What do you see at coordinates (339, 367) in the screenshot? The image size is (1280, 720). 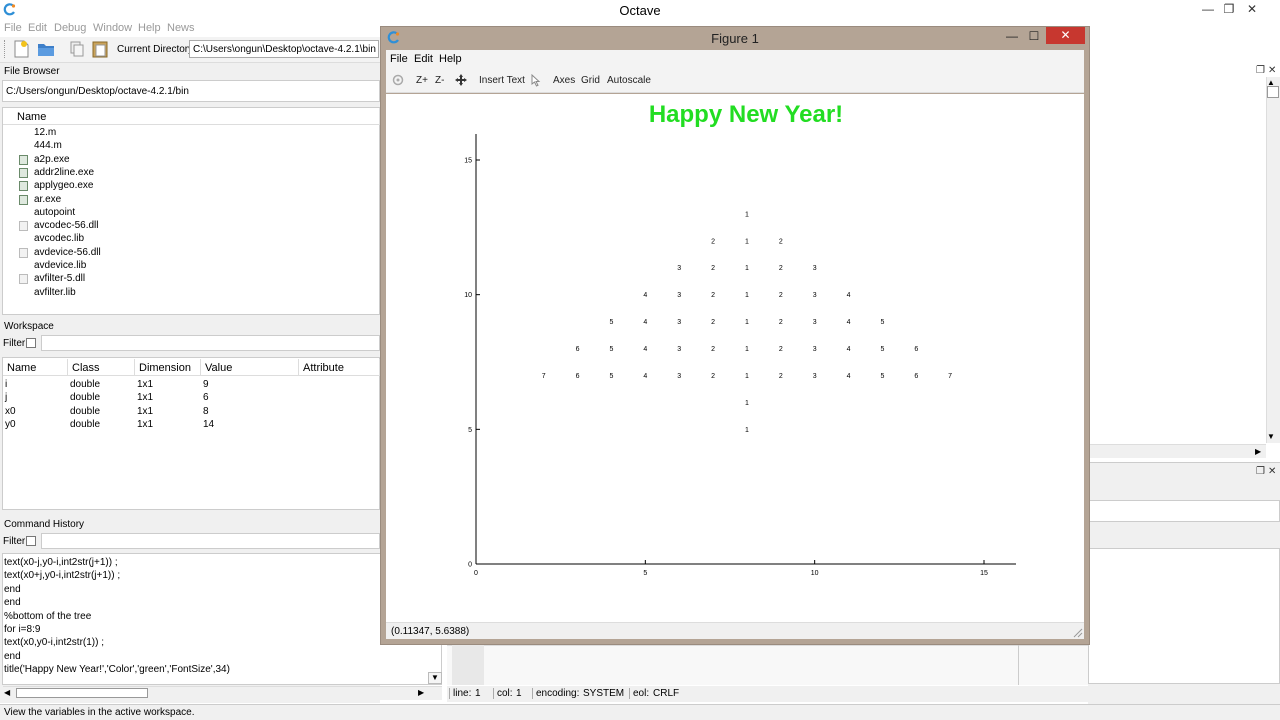 I see `workspace-col-attribute: Attribute` at bounding box center [339, 367].